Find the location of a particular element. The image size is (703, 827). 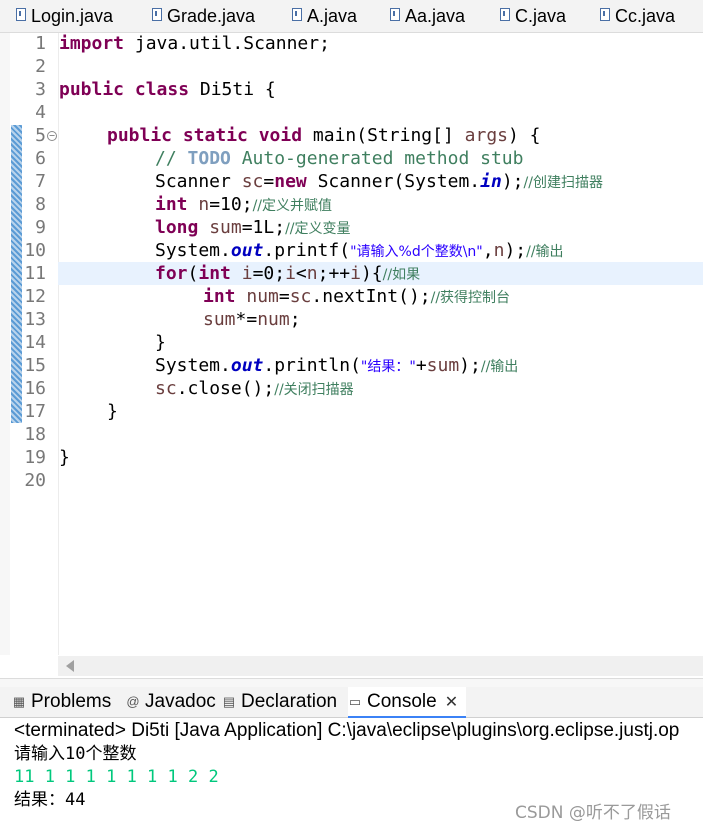

code-line: System.out.println("结果："+sum);//输出 is located at coordinates (337, 365).